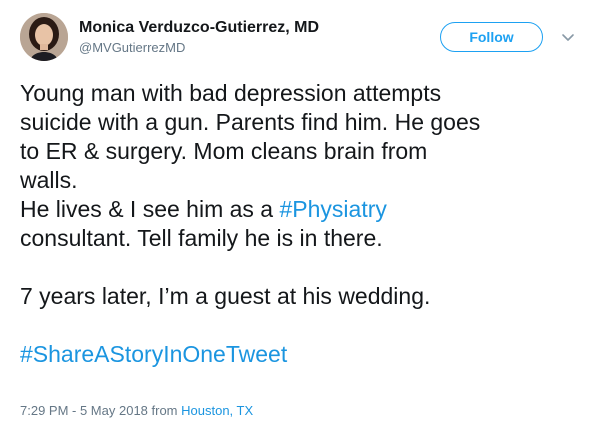 The width and height of the screenshot is (597, 441). What do you see at coordinates (132, 48) in the screenshot?
I see `author-handle: @MVGutierrezMD` at bounding box center [132, 48].